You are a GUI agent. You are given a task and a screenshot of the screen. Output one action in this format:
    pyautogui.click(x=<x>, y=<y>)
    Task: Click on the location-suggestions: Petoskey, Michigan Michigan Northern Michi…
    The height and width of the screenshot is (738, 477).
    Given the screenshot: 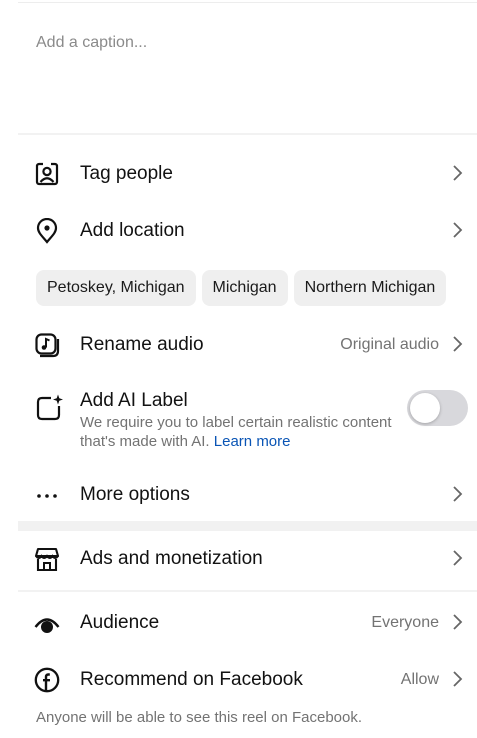 What is the action you would take?
    pyautogui.click(x=256, y=288)
    